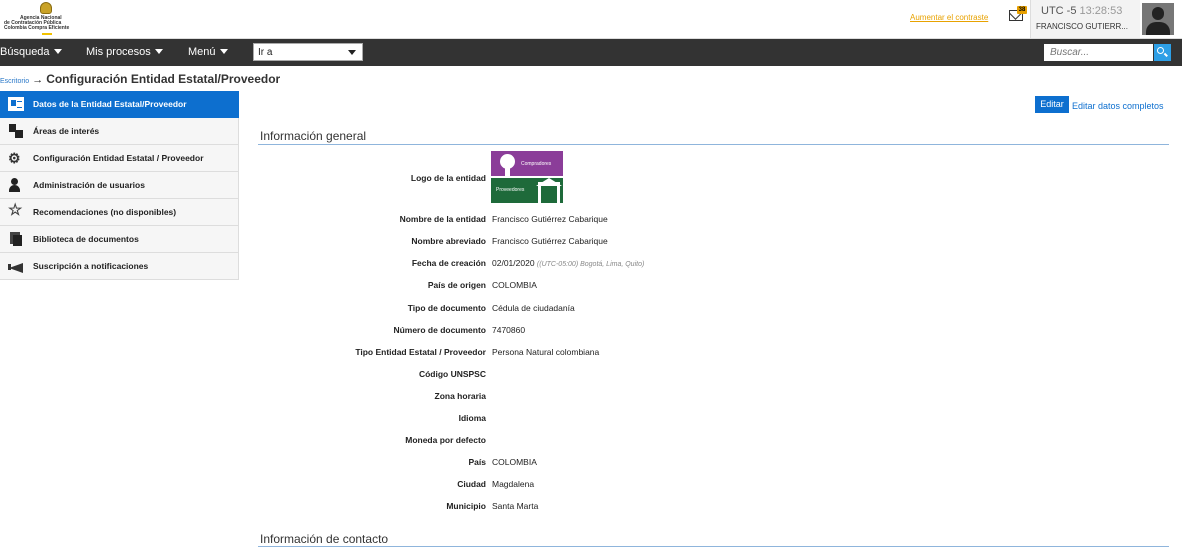 The width and height of the screenshot is (1182, 548). I want to click on breadcrumb-arrow: →, so click(38, 80).